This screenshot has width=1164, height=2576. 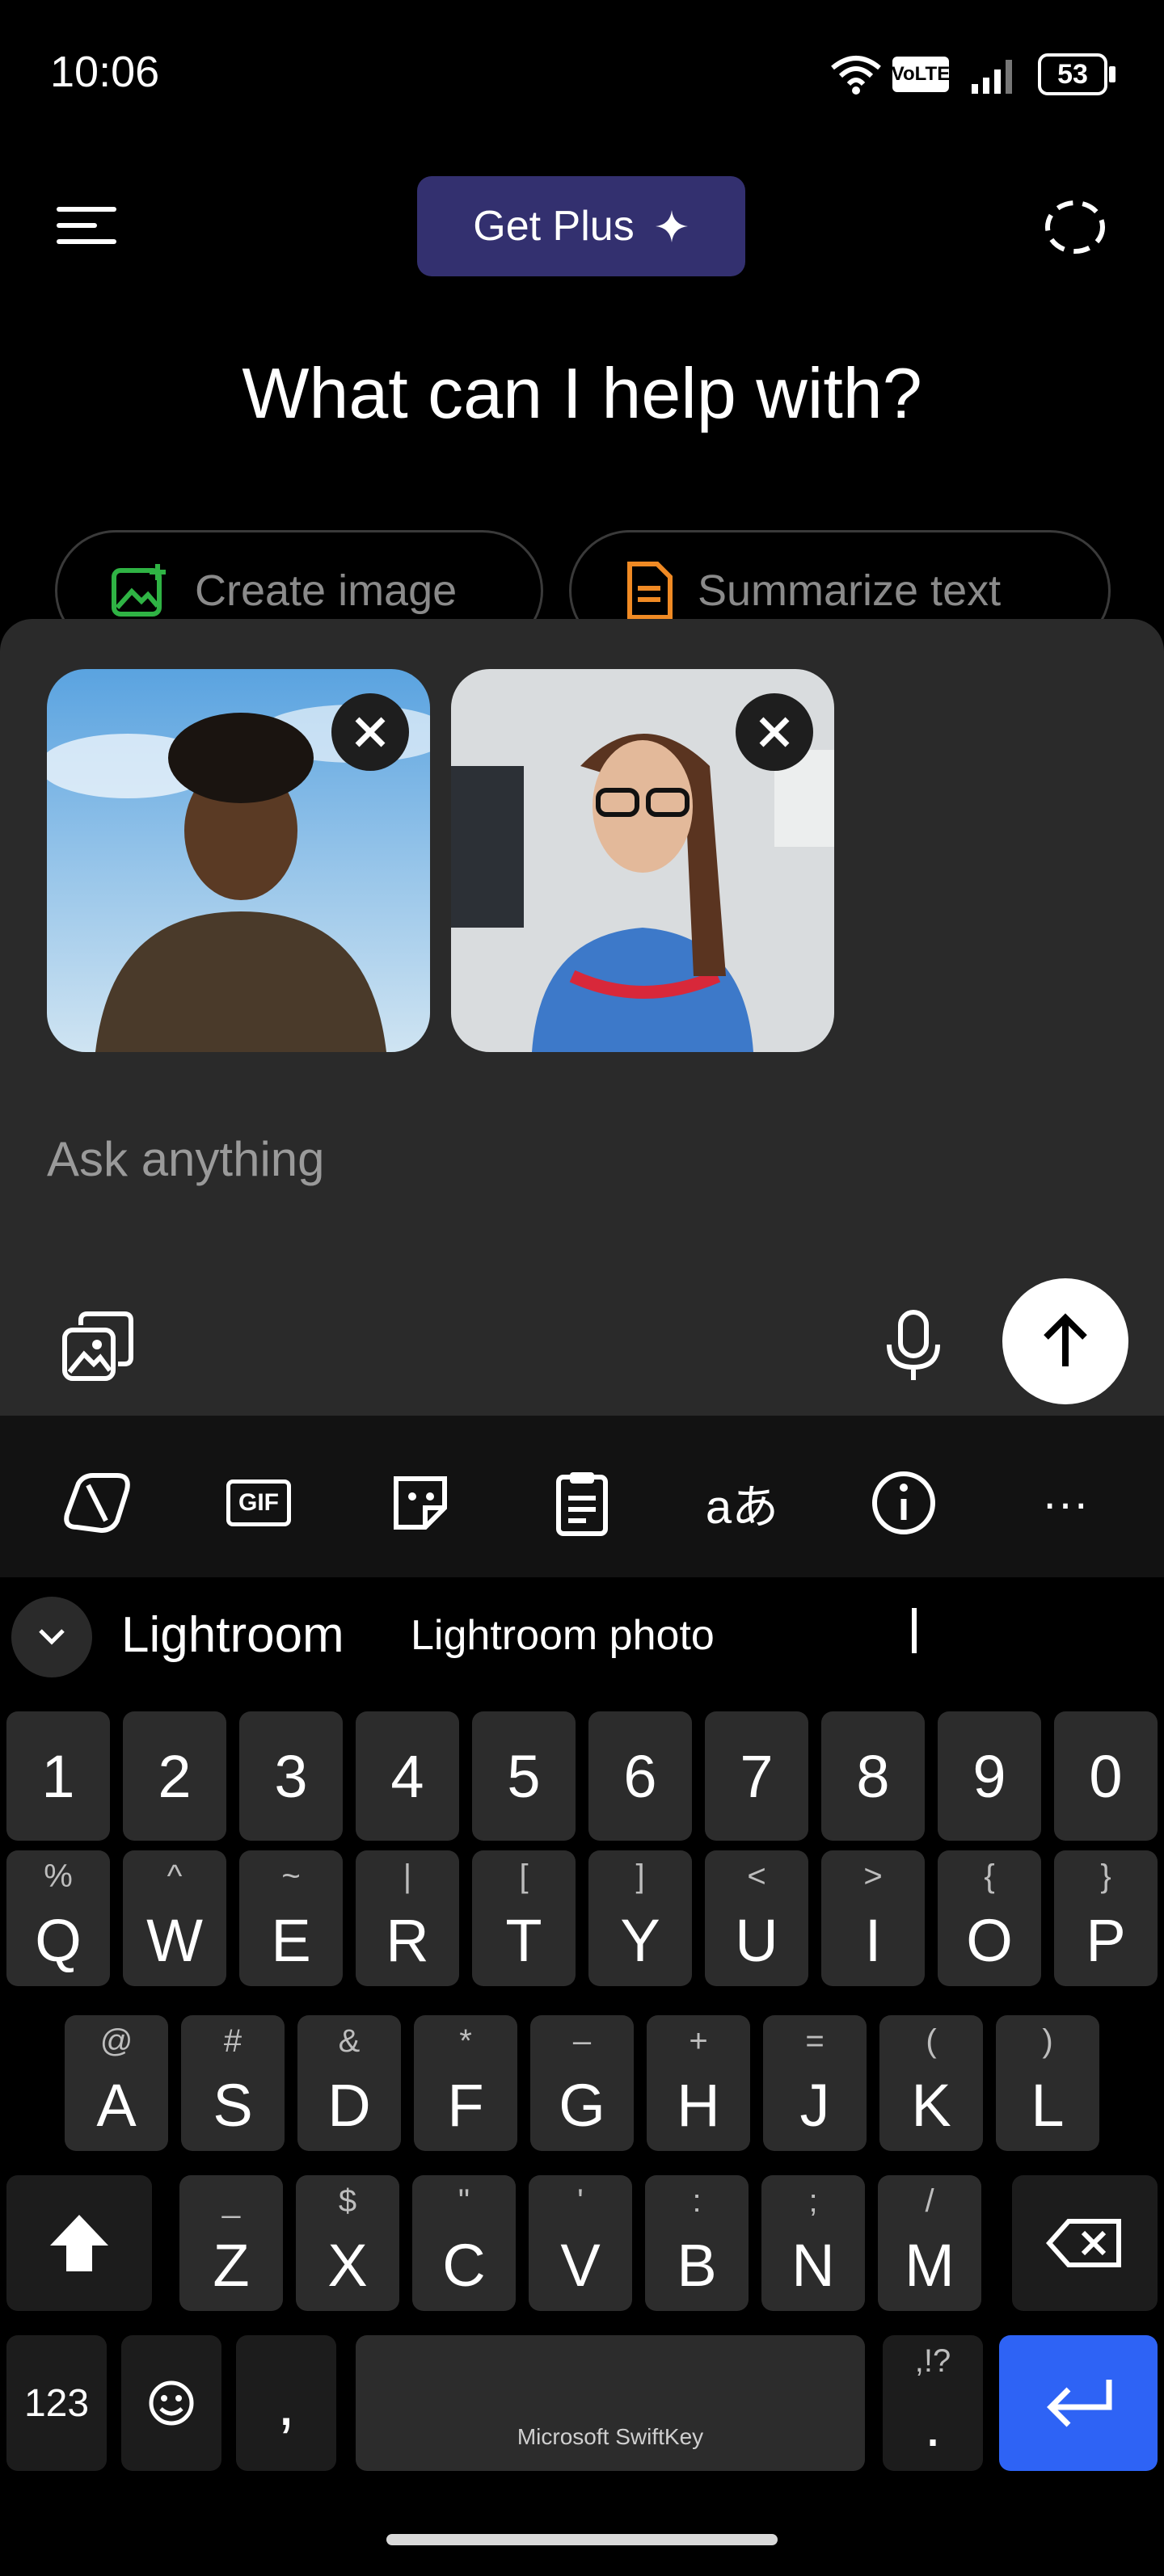 I want to click on key-s: # S, so click(x=233, y=2083).